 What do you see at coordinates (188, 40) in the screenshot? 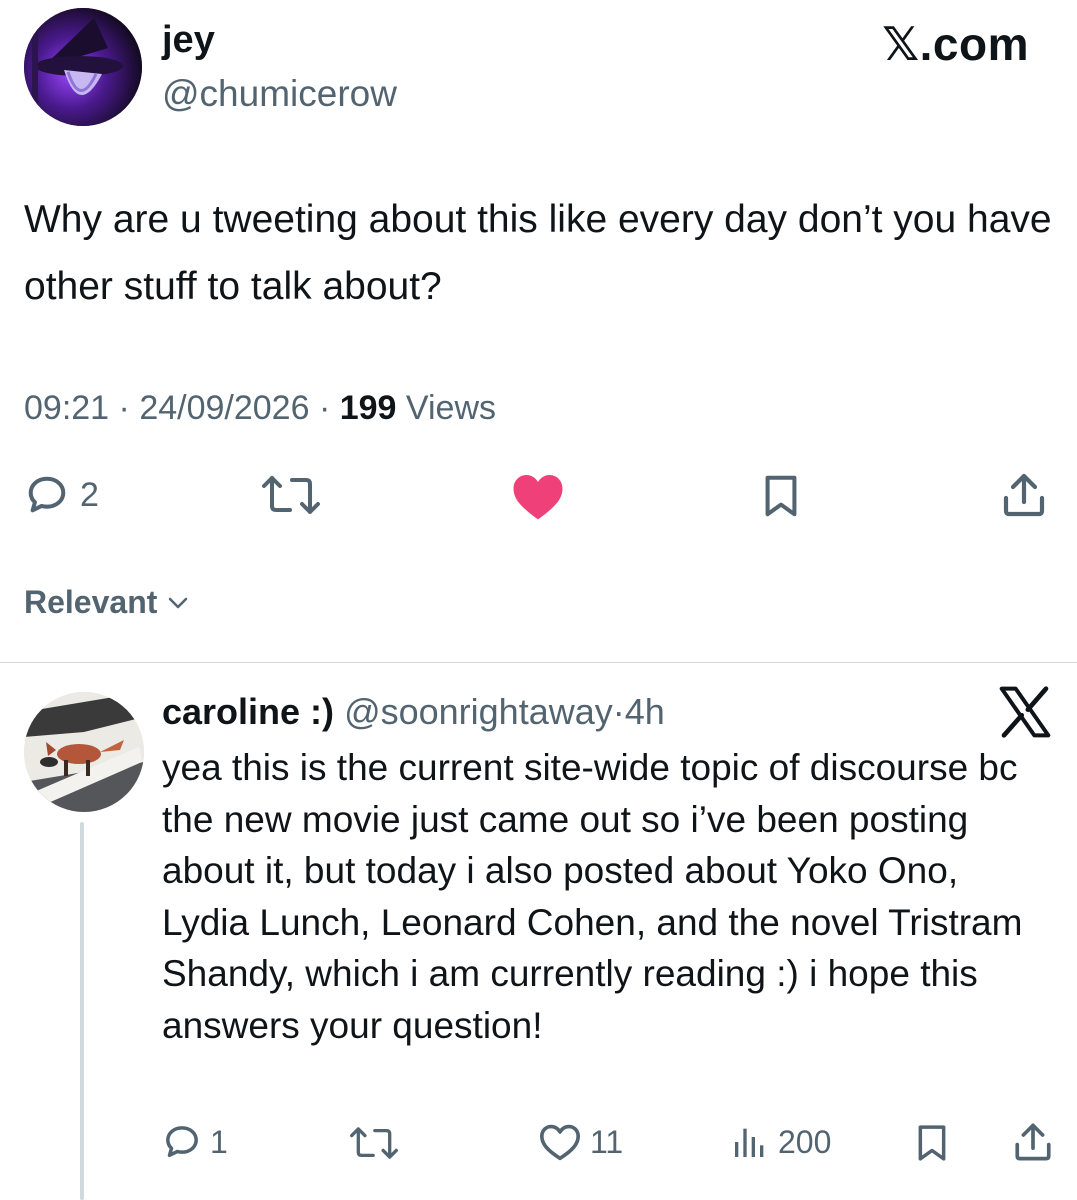
I see `author-display-name: jey` at bounding box center [188, 40].